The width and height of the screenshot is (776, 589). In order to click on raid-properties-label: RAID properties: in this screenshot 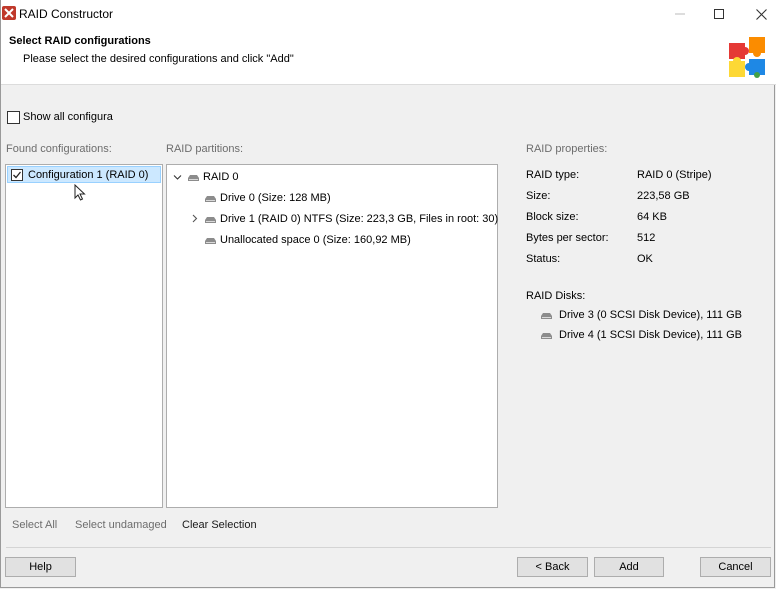, I will do `click(567, 149)`.